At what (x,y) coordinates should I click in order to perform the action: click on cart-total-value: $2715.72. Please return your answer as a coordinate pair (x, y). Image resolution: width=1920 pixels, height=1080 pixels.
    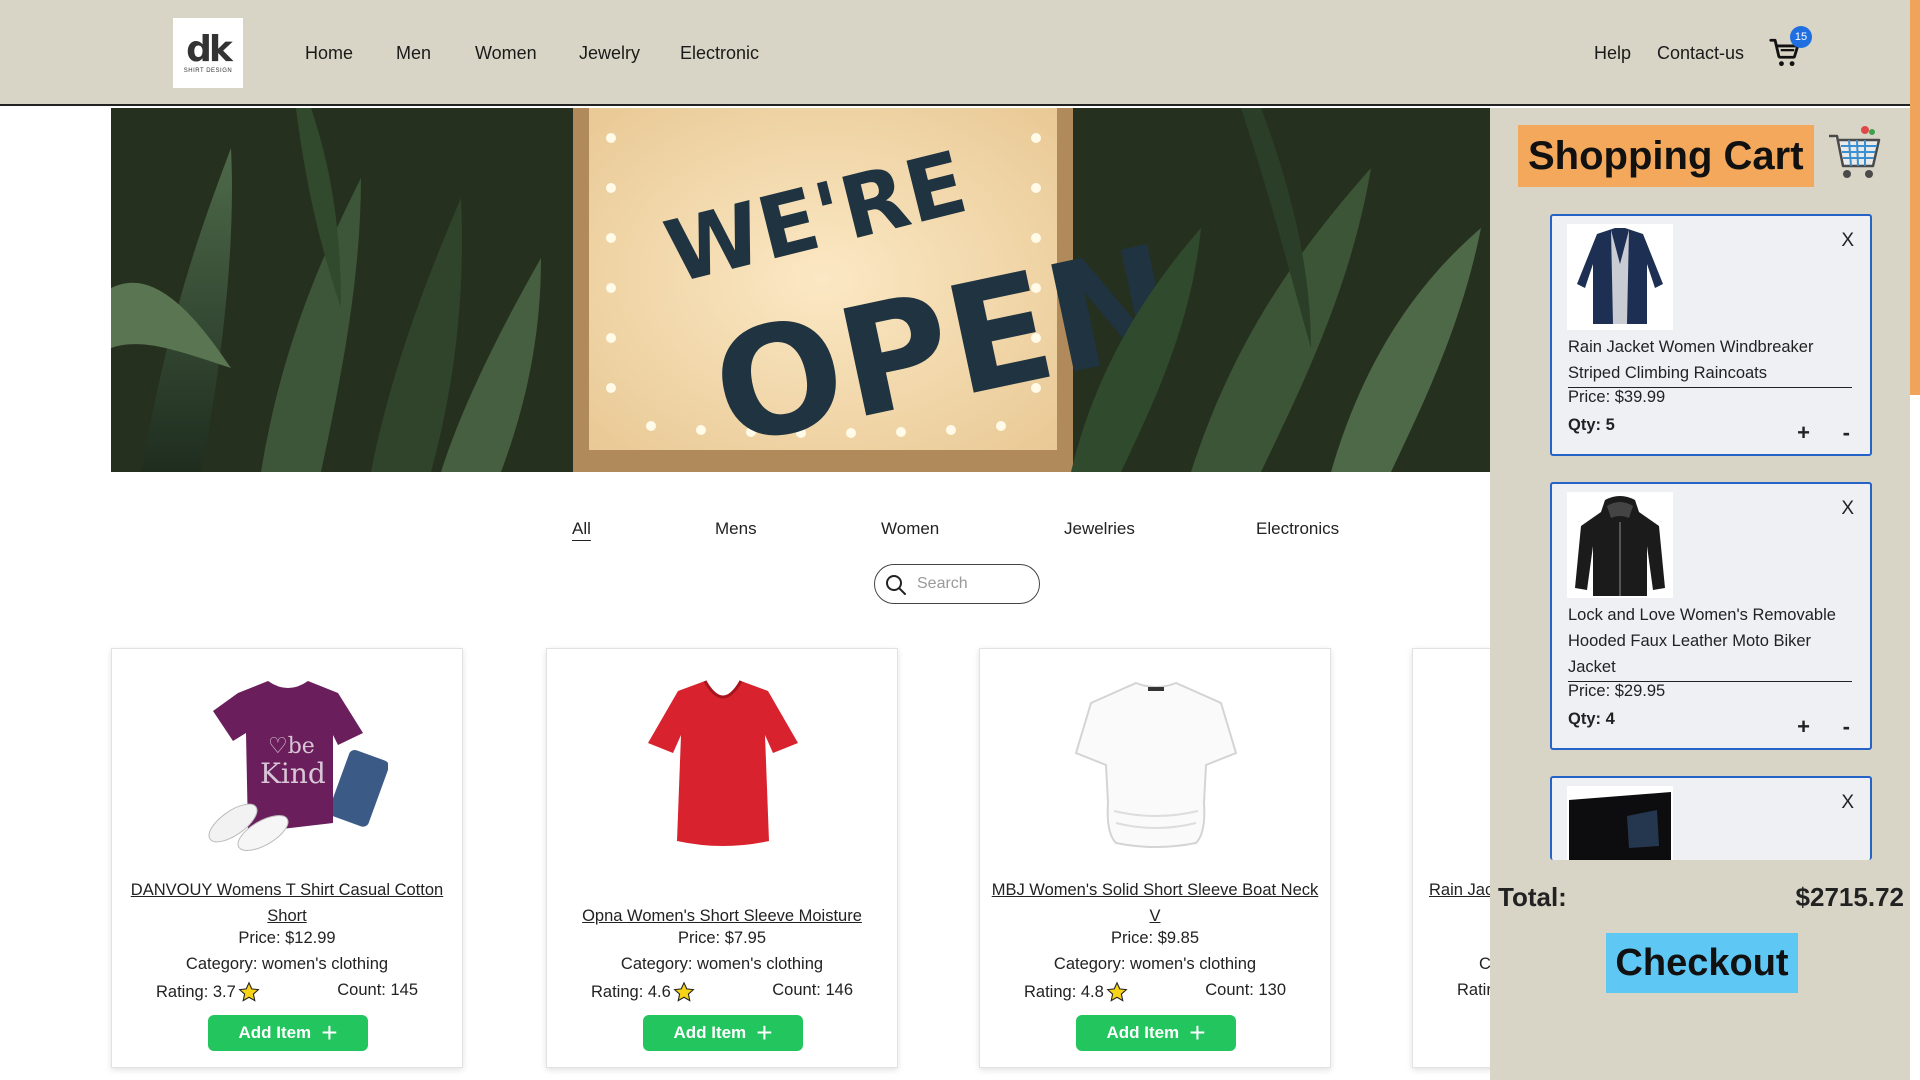
    Looking at the image, I should click on (1849, 897).